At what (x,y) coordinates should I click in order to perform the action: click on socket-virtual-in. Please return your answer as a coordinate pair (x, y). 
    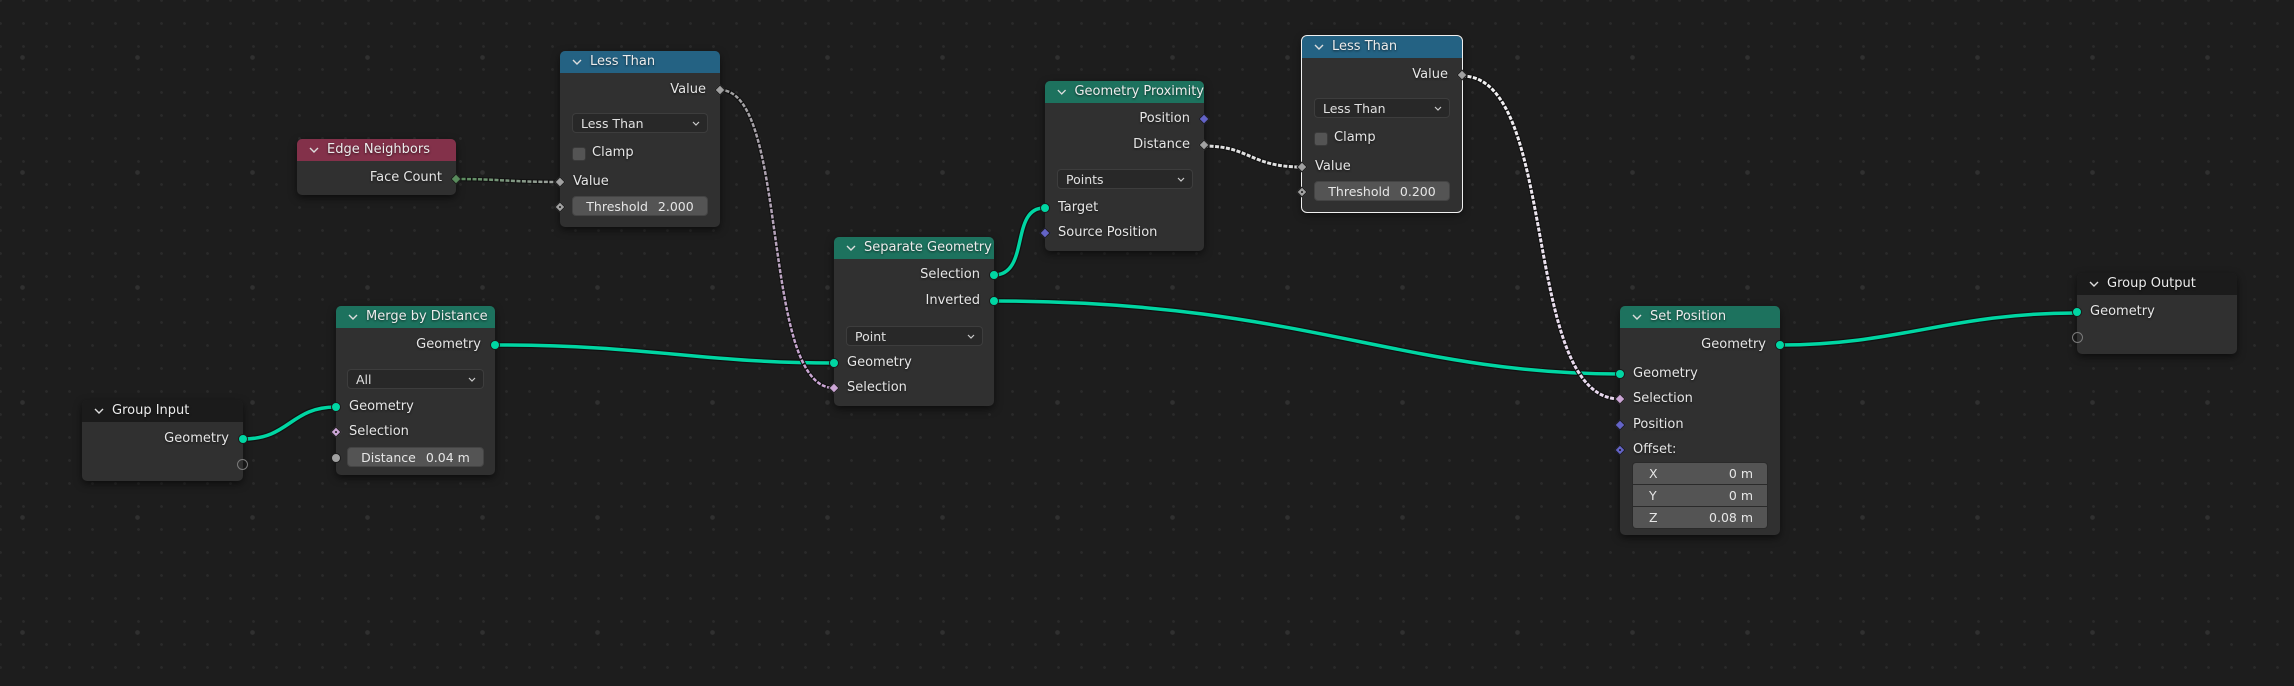
    Looking at the image, I should click on (2077, 337).